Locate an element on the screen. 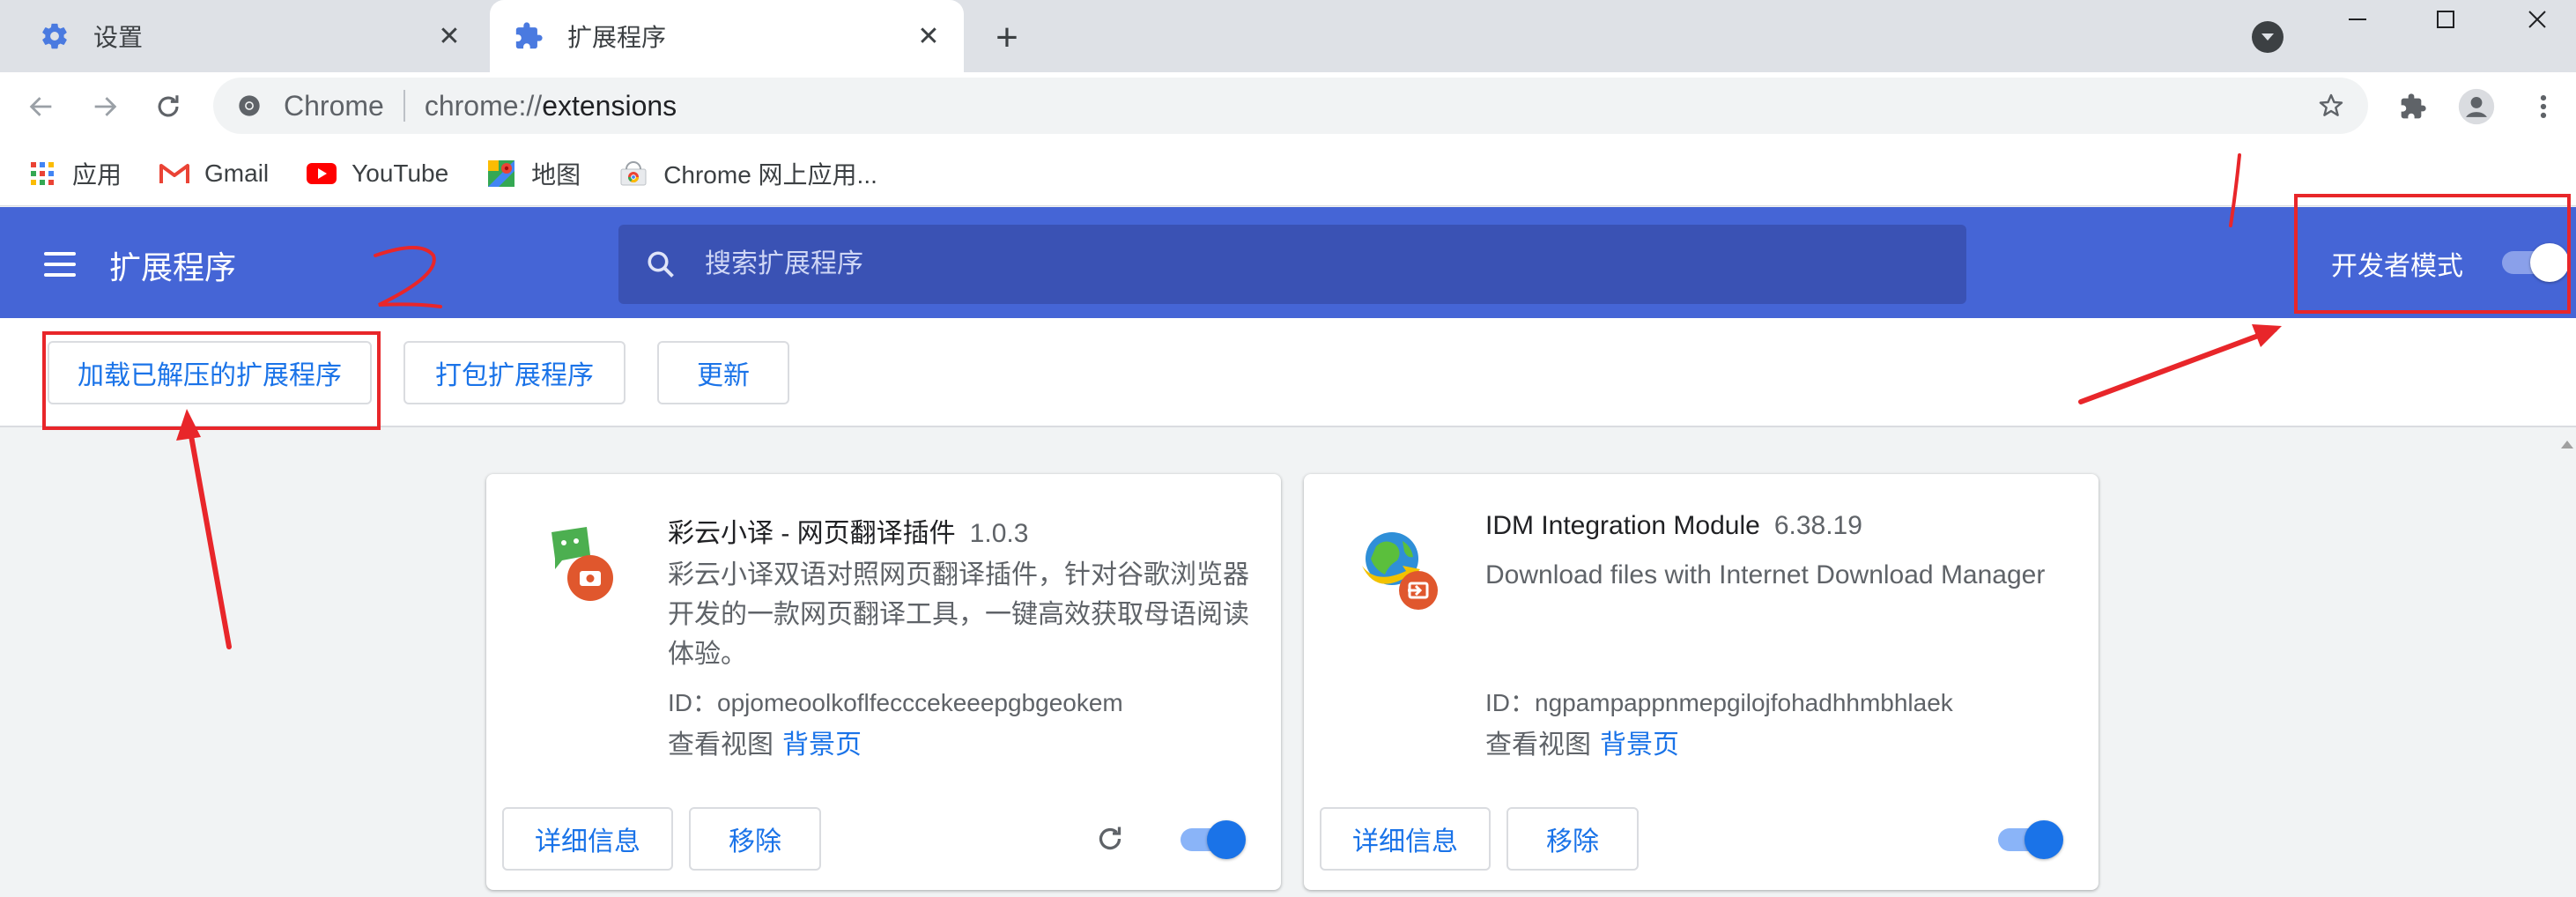 The width and height of the screenshot is (2576, 897). chrome-webstore-icon is located at coordinates (634, 173).